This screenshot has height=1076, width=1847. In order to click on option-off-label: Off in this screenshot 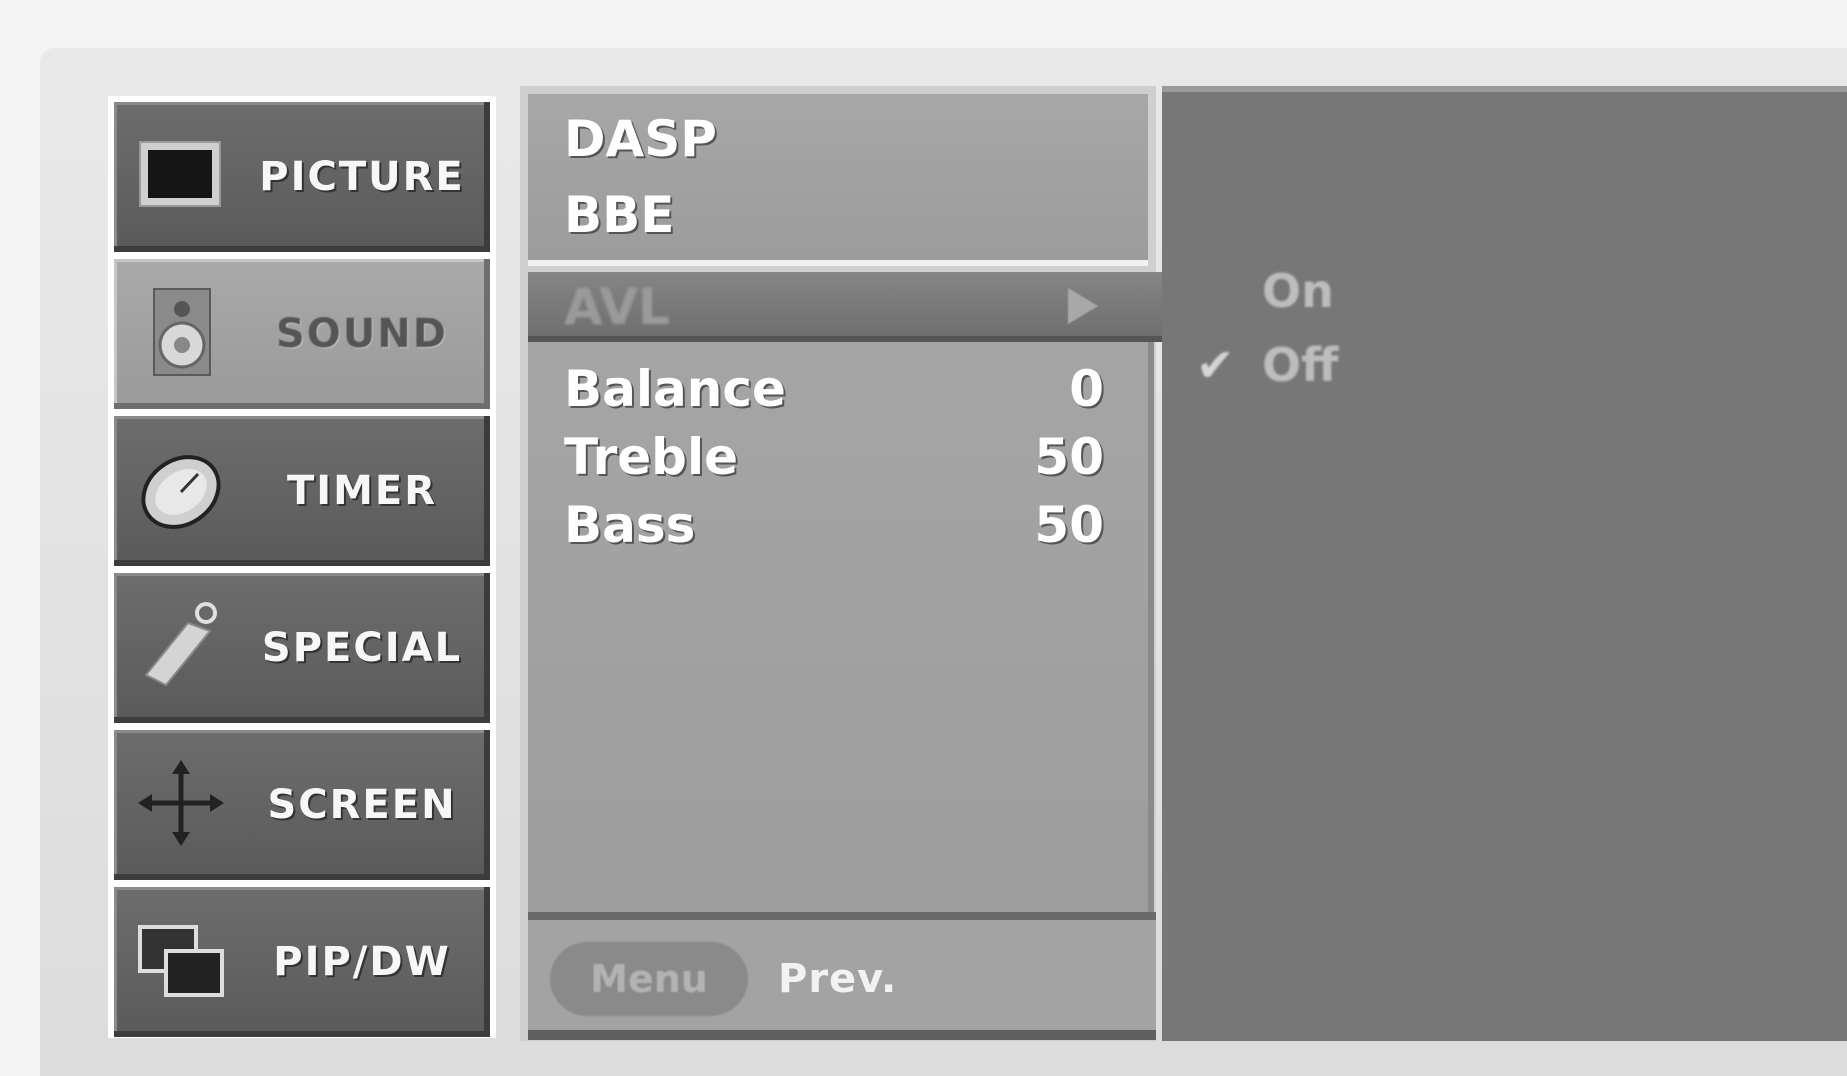, I will do `click(1300, 365)`.